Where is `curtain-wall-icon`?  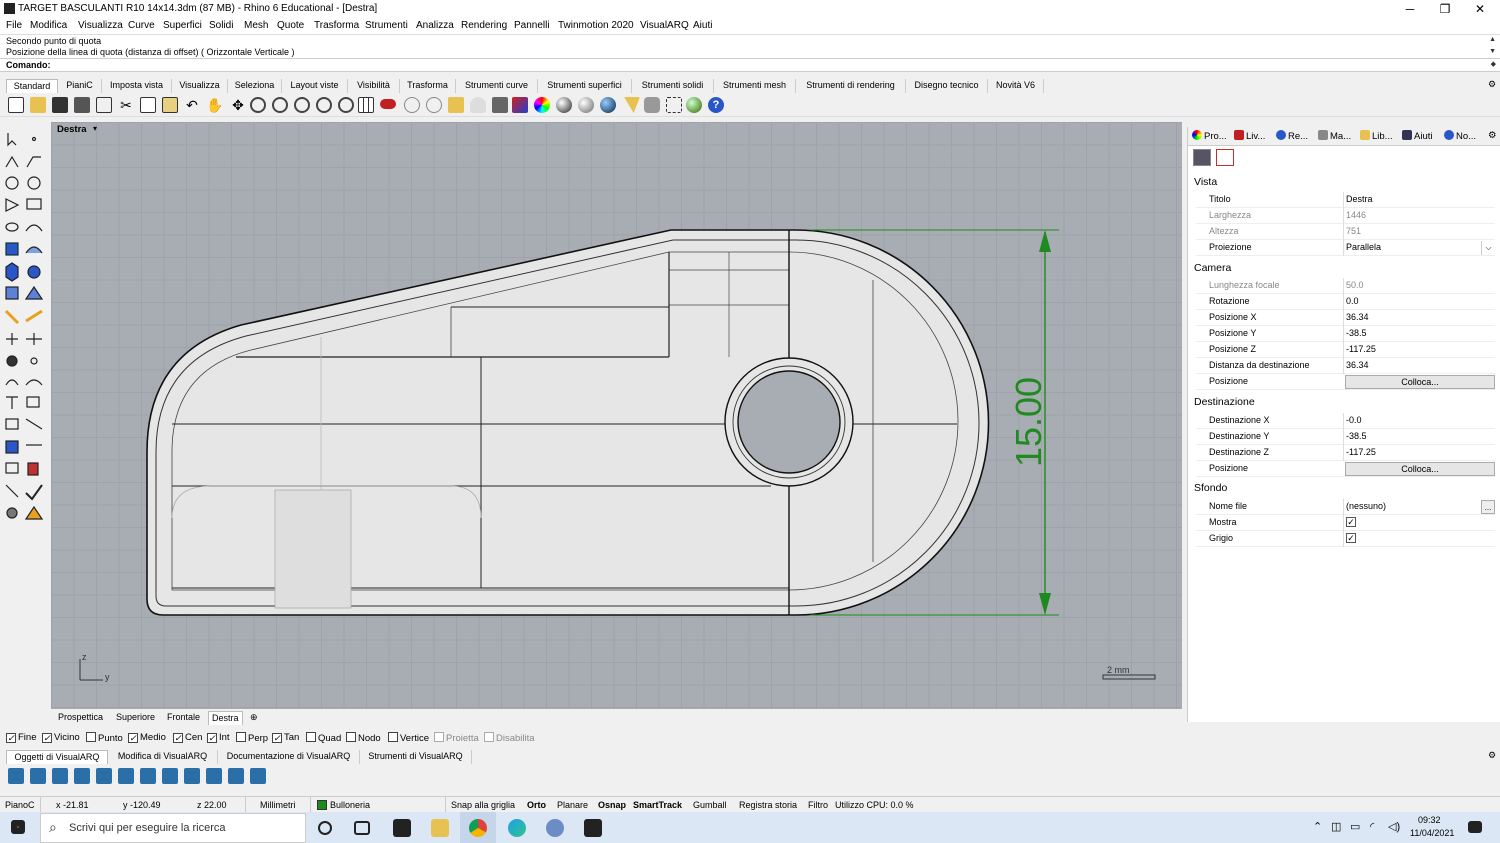 curtain-wall-icon is located at coordinates (38, 776).